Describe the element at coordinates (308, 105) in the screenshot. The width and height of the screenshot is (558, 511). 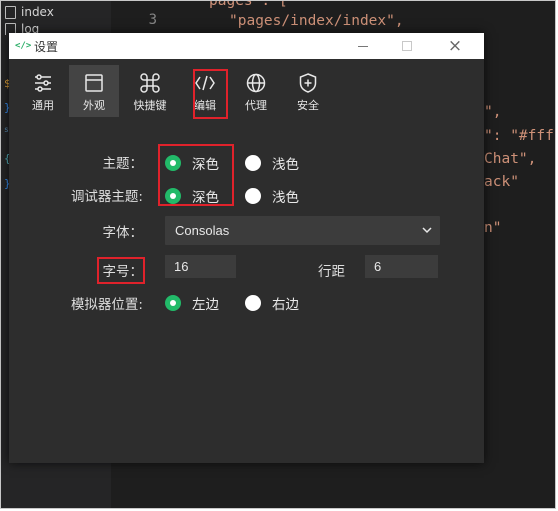
I see `tab-label: 安全` at that location.